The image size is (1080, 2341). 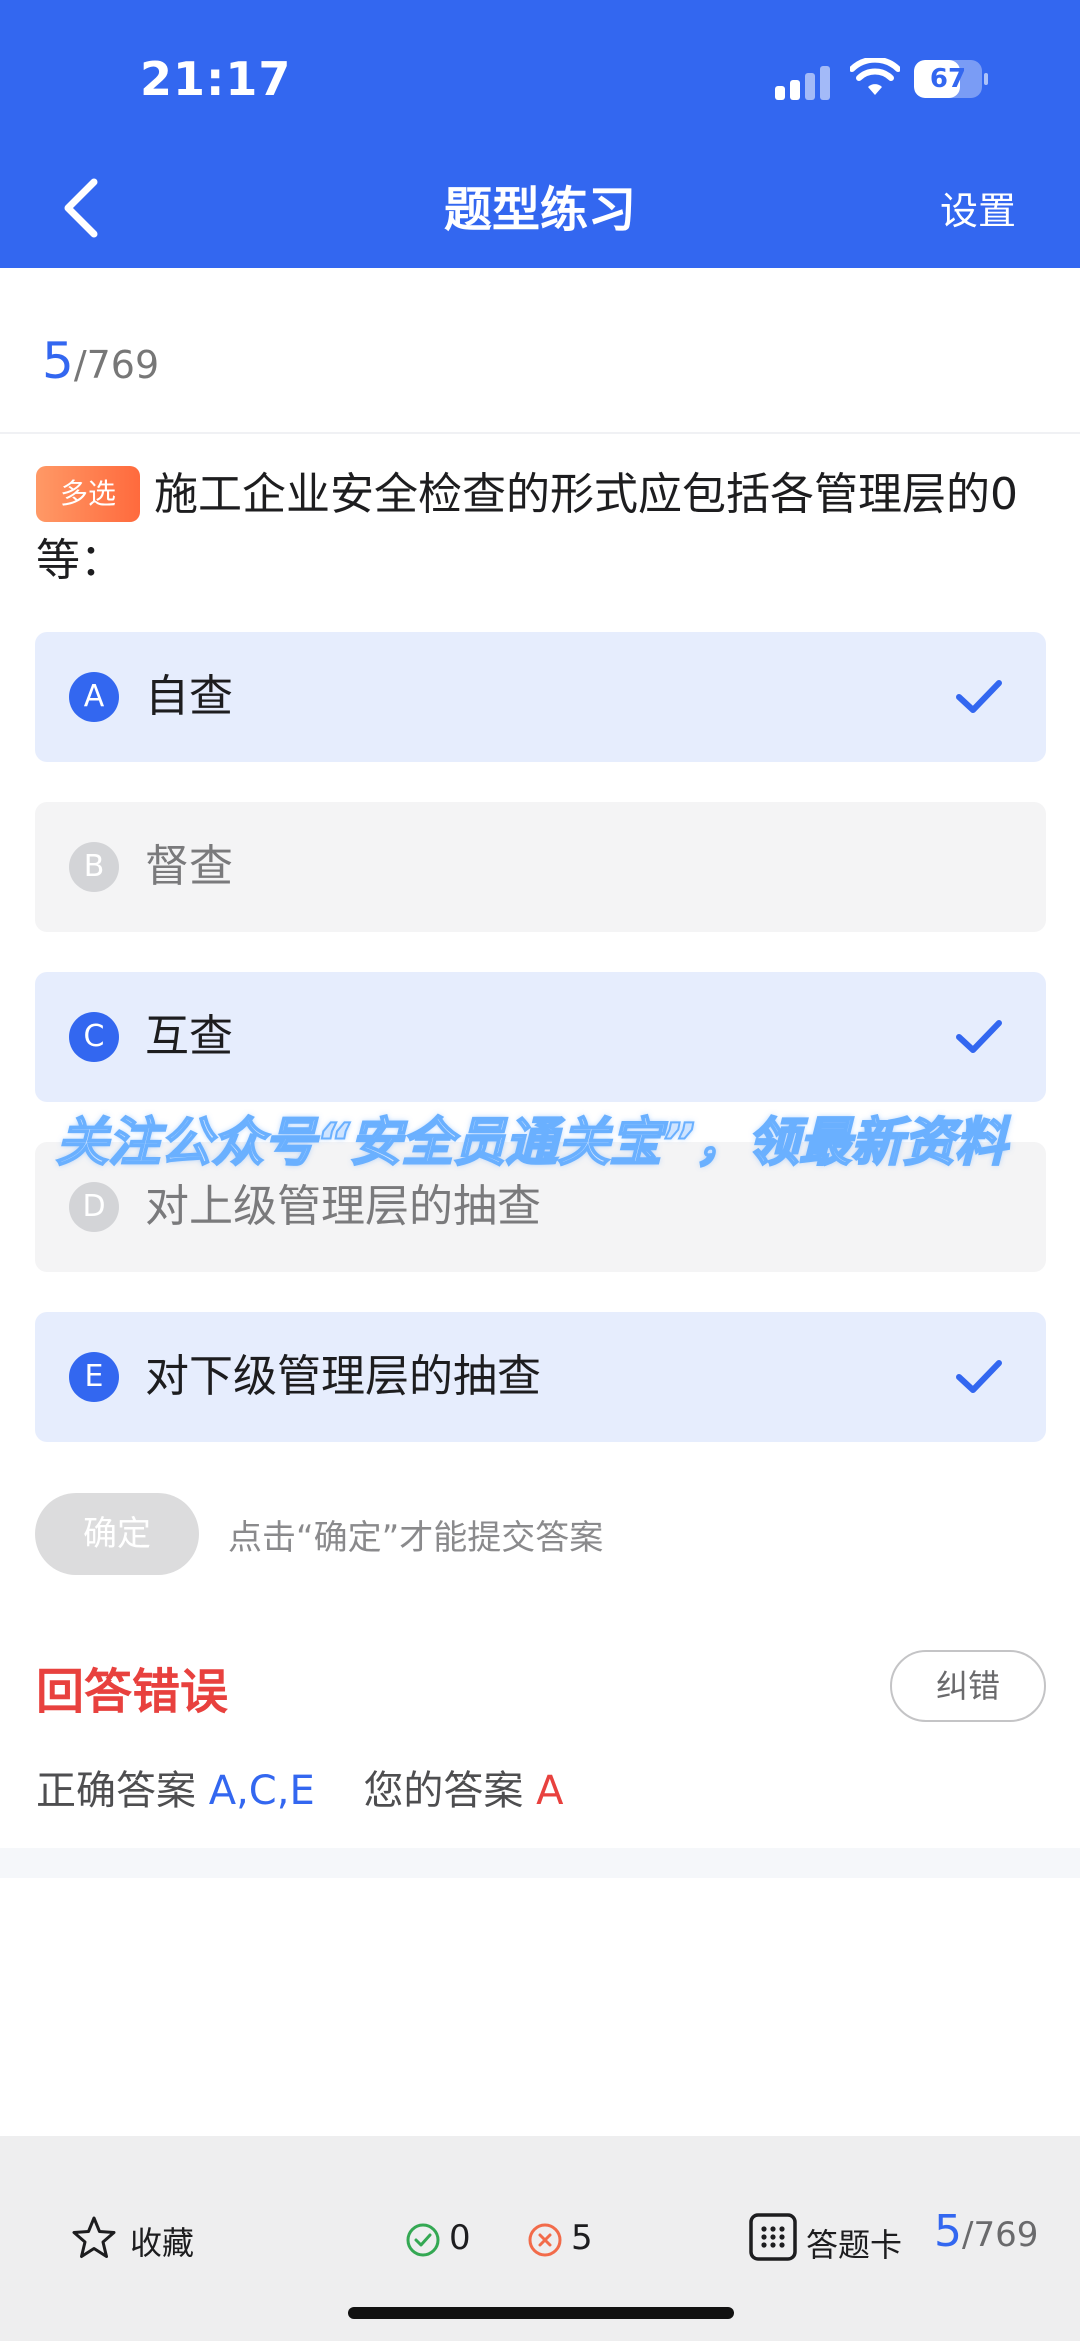 What do you see at coordinates (343, 1206) in the screenshot?
I see `option-text: 对上级管理层的抽查` at bounding box center [343, 1206].